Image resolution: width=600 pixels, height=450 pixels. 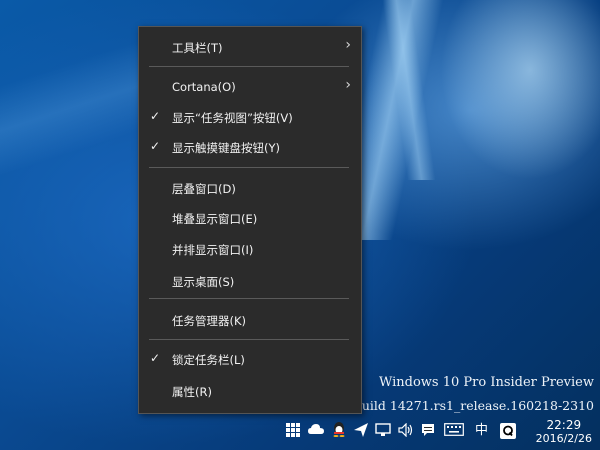 What do you see at coordinates (197, 48) in the screenshot?
I see `menu-item-label: 工具栏(T)` at bounding box center [197, 48].